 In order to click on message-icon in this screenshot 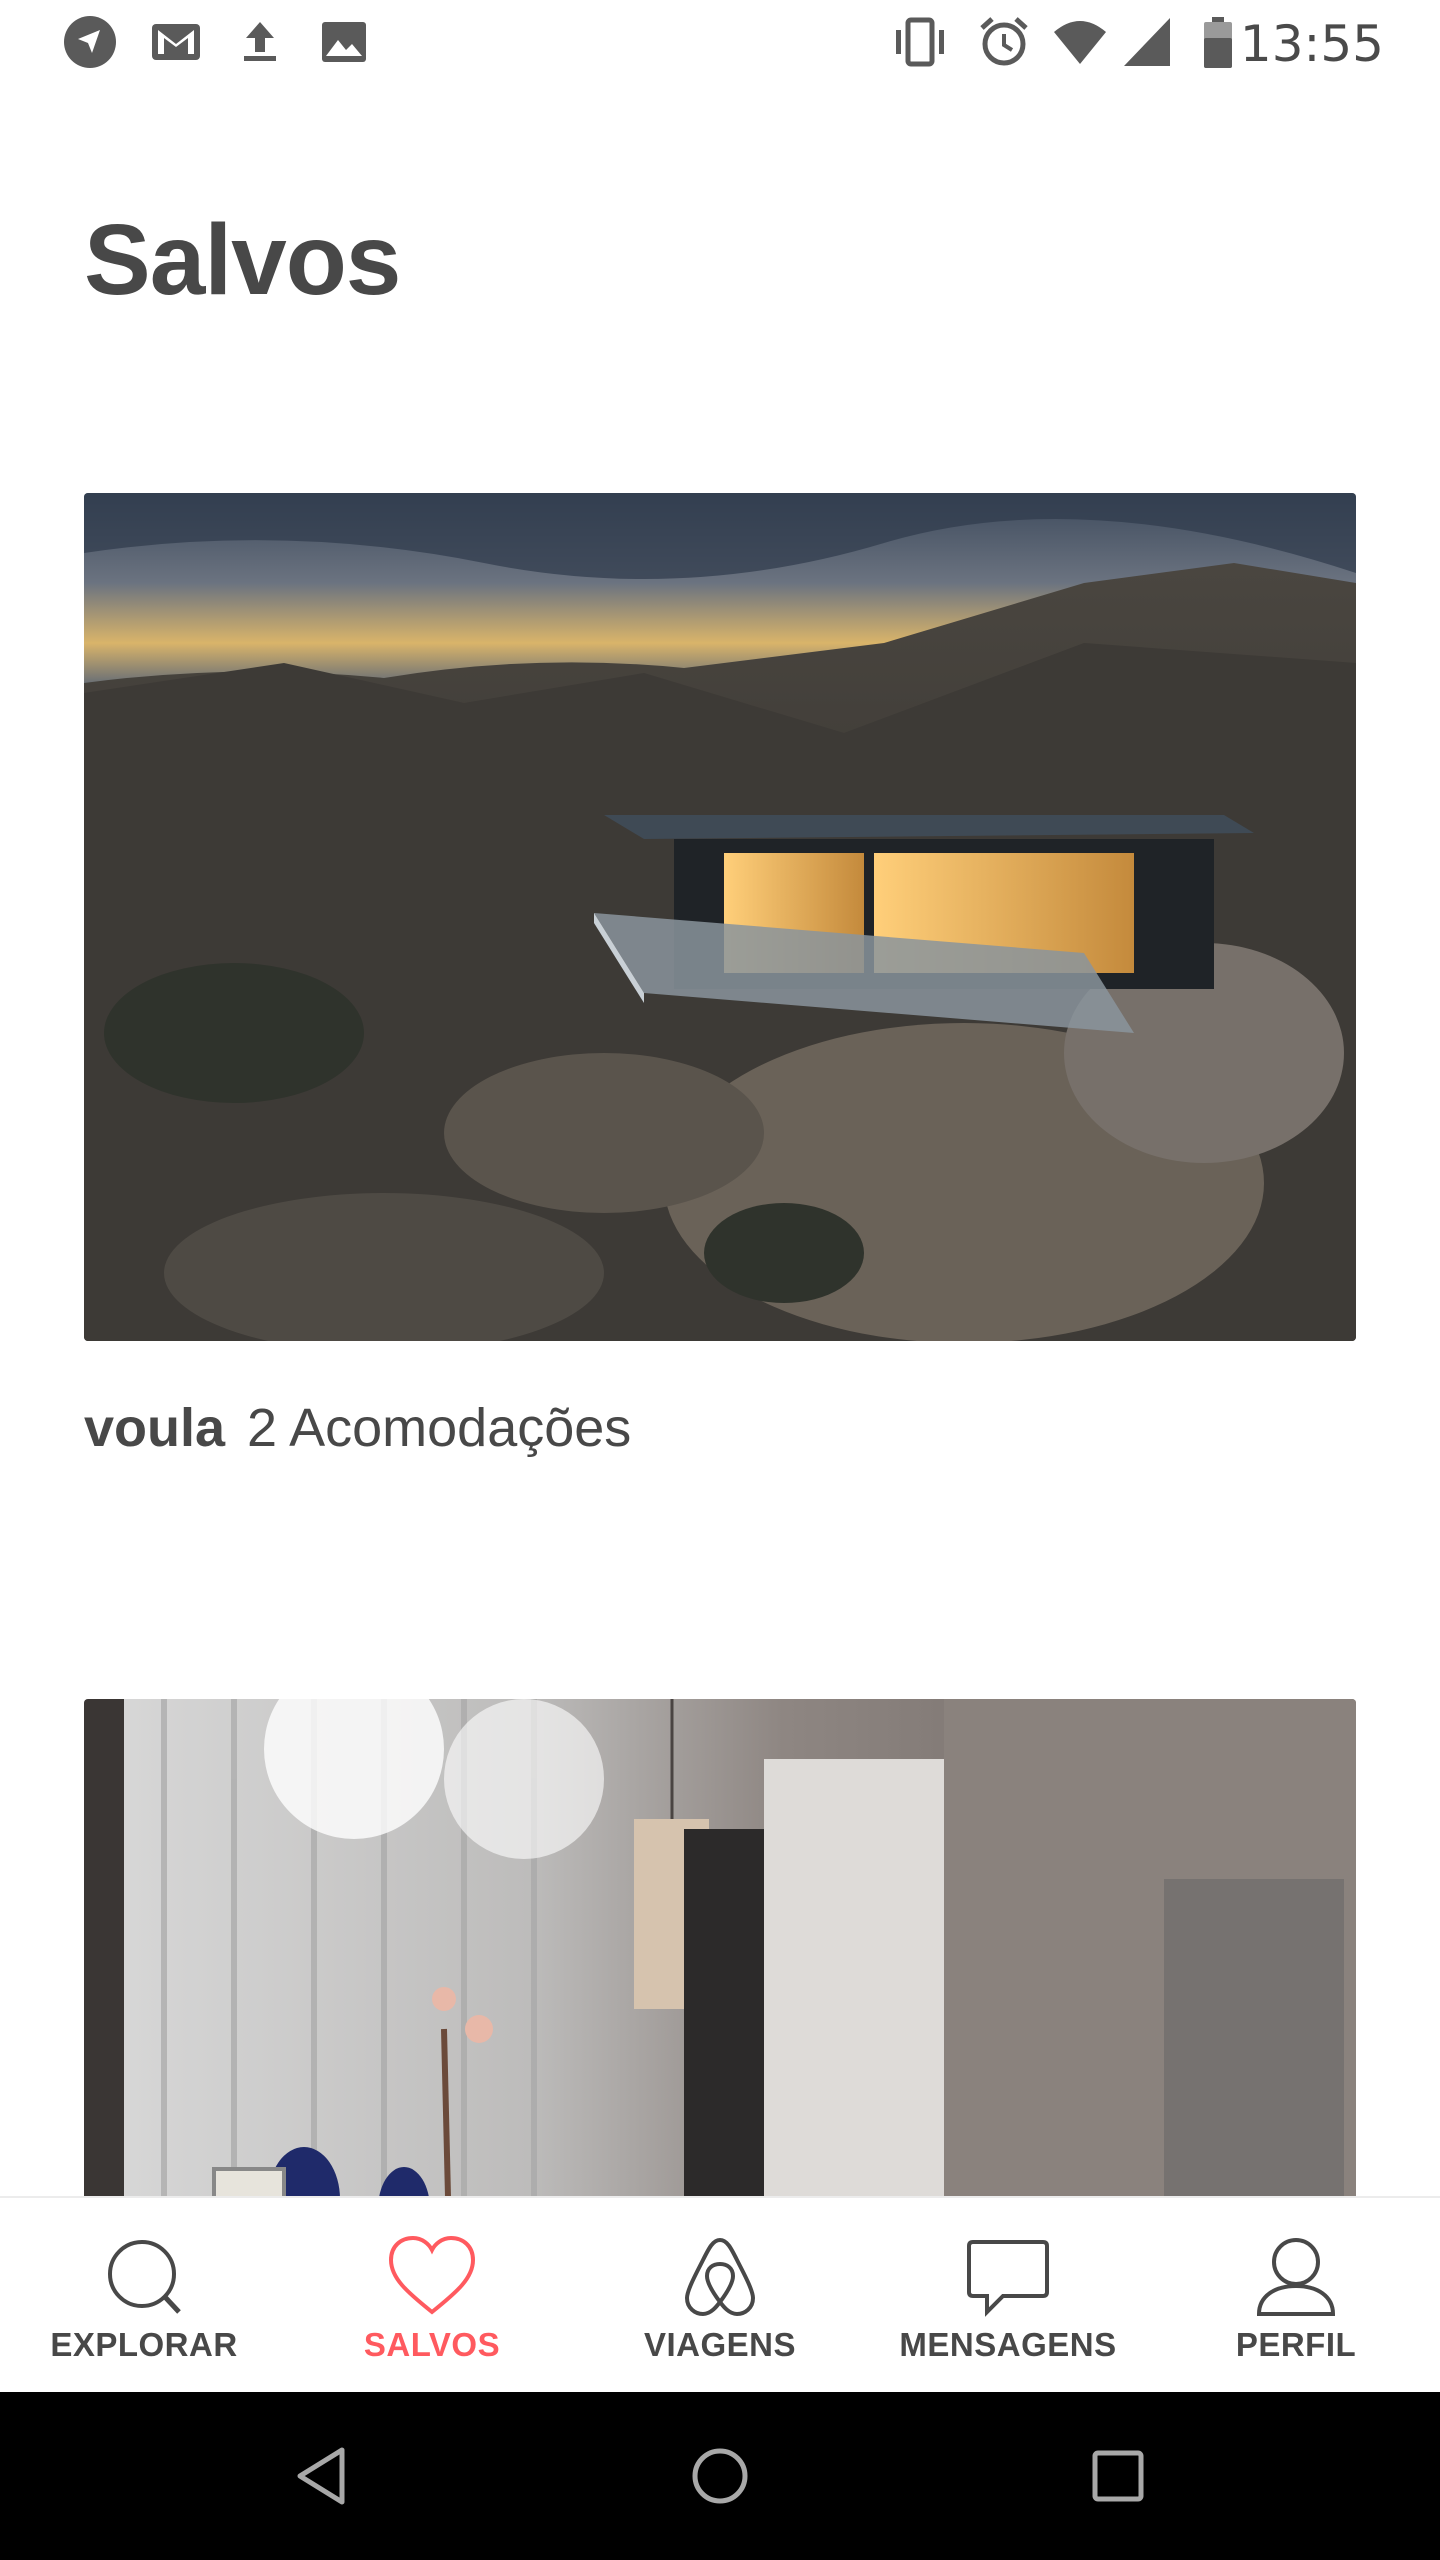, I will do `click(1008, 2278)`.